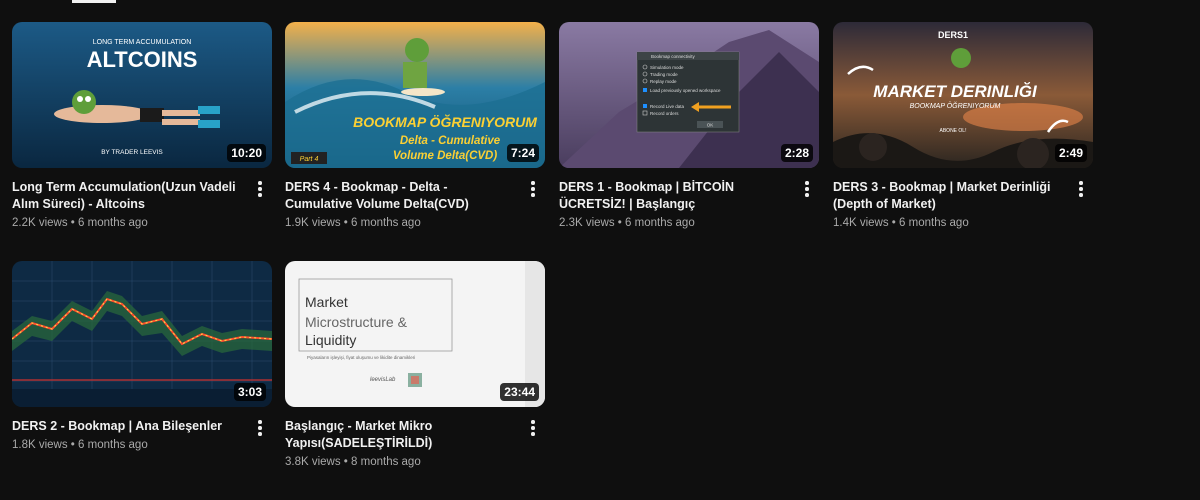 The height and width of the screenshot is (500, 1200). I want to click on duration-badge: 7:24, so click(522, 153).